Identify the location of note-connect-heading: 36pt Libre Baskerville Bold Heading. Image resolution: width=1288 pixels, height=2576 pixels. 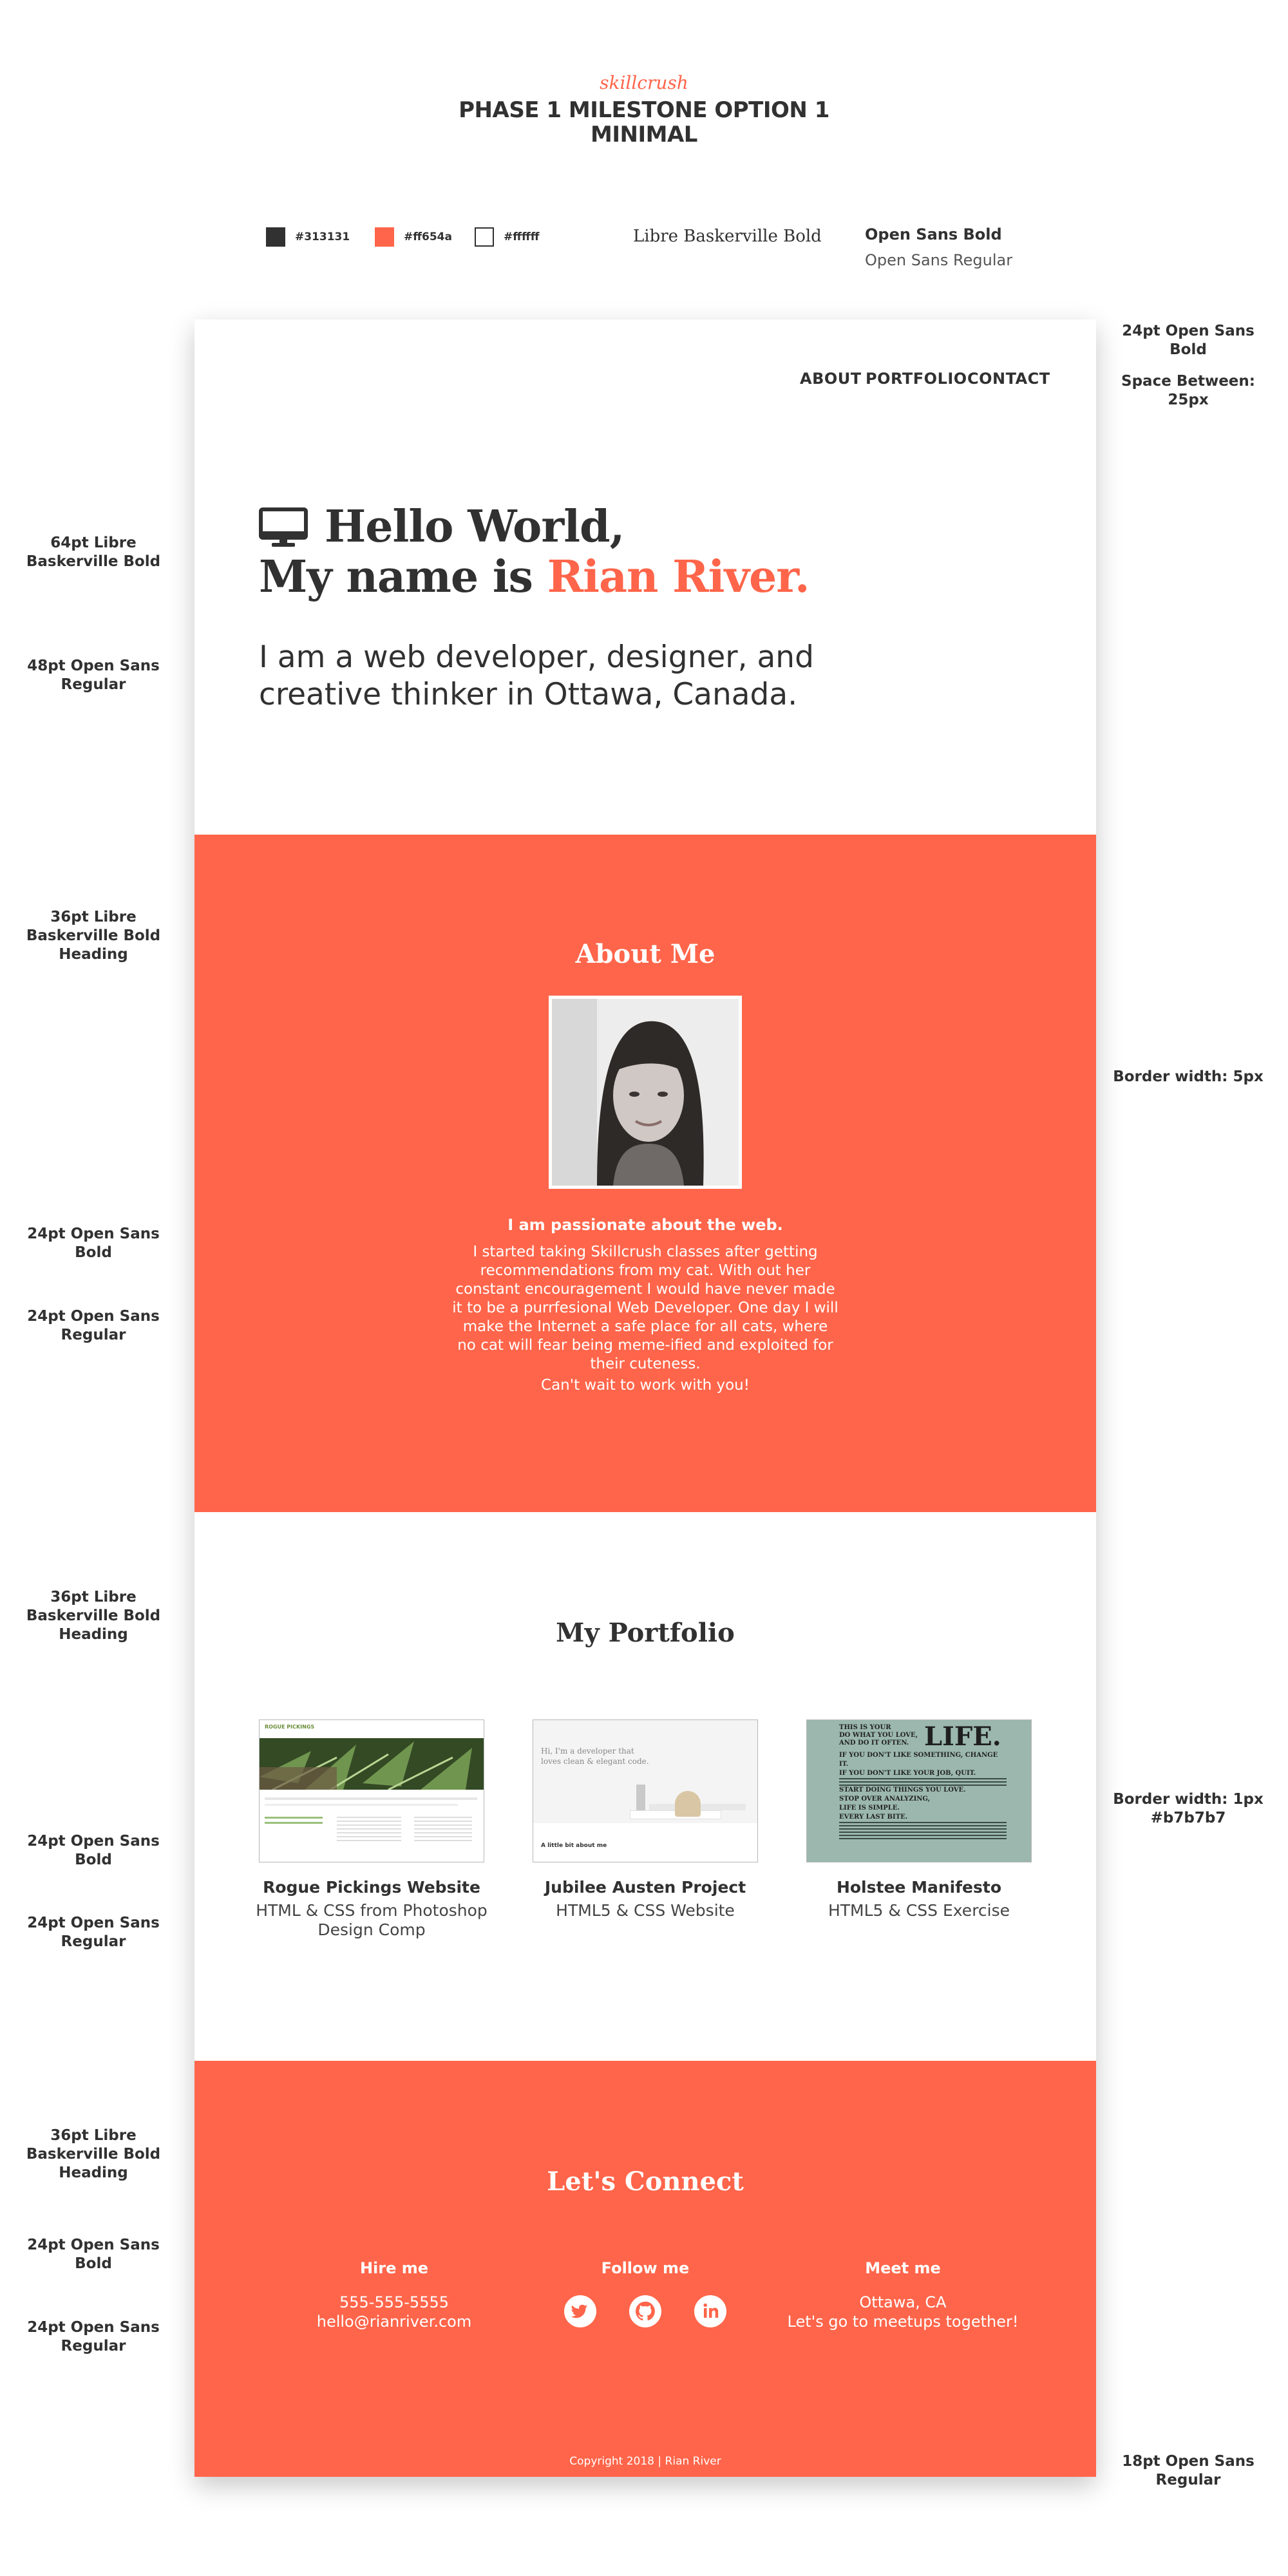
(93, 2154).